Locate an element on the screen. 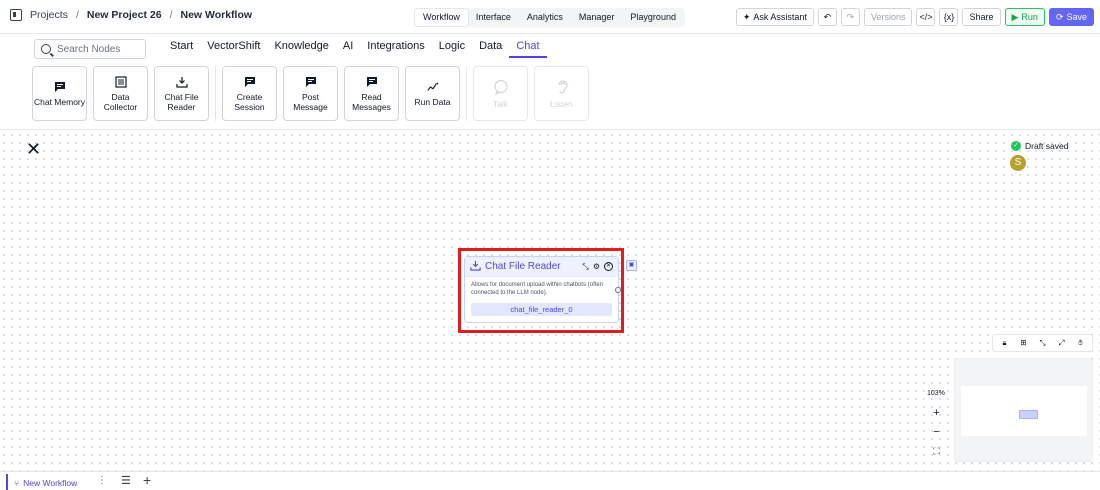 Image resolution: width=1100 pixels, height=490 pixels. zoom-controls: + − ⛶ is located at coordinates (936, 432).